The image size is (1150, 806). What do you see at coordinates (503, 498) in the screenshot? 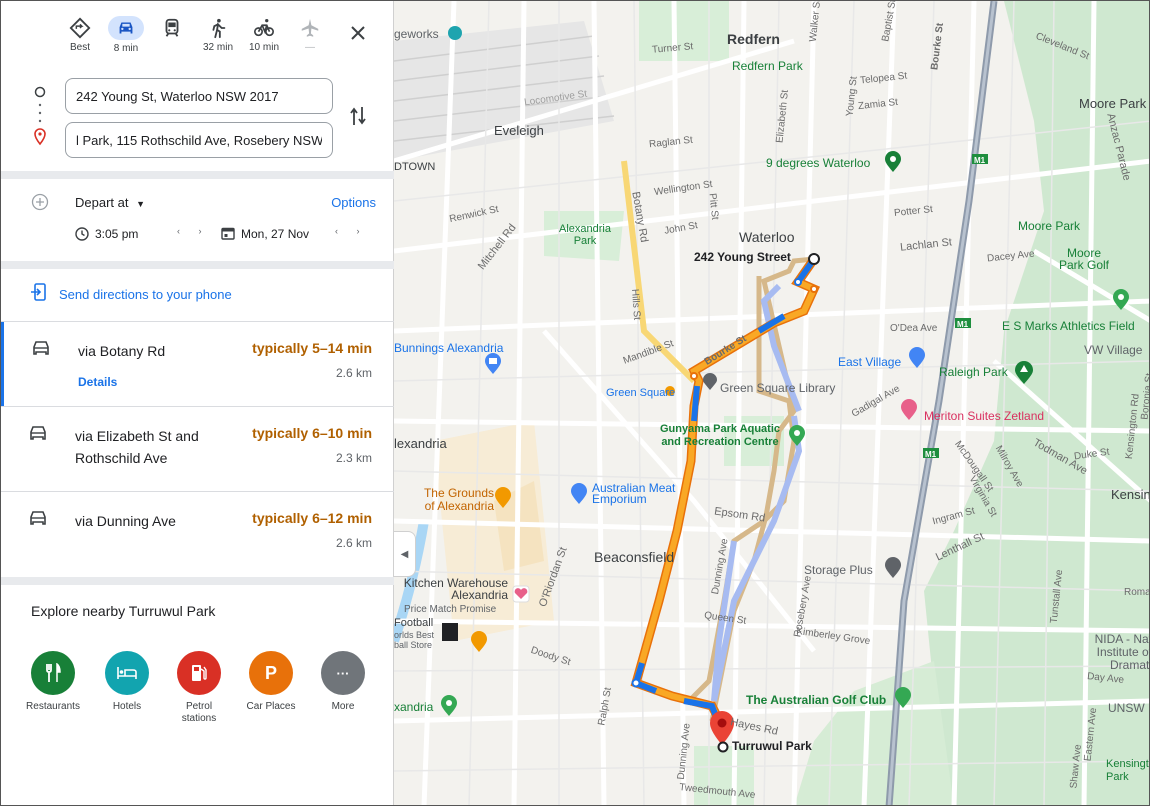
I see `cafe-marker-icon` at bounding box center [503, 498].